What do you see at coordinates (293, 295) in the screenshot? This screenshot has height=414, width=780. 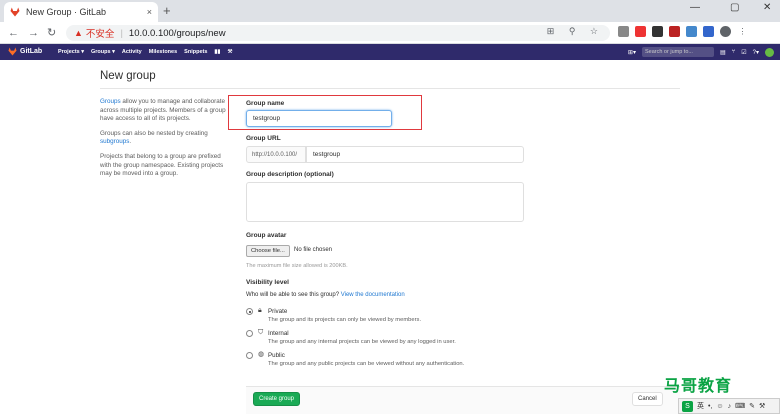 I see `visibility-question-text: Who will be able to see this group?` at bounding box center [293, 295].